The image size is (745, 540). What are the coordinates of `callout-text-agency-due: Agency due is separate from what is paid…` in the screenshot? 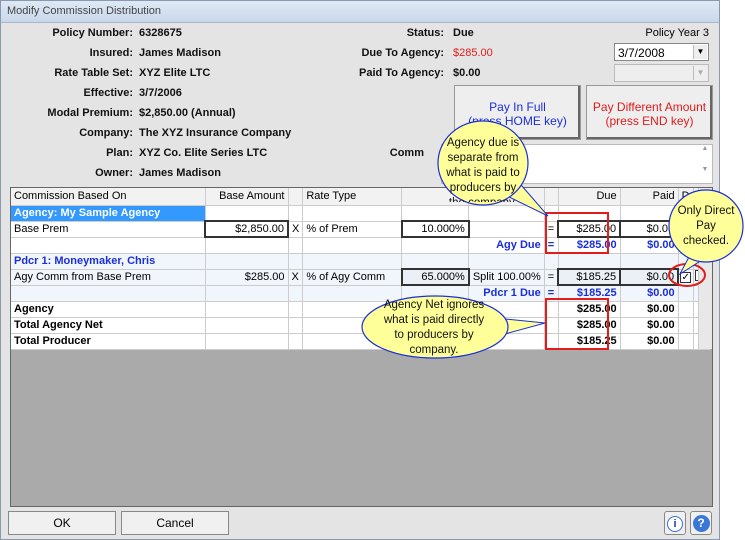 It's located at (483, 169).